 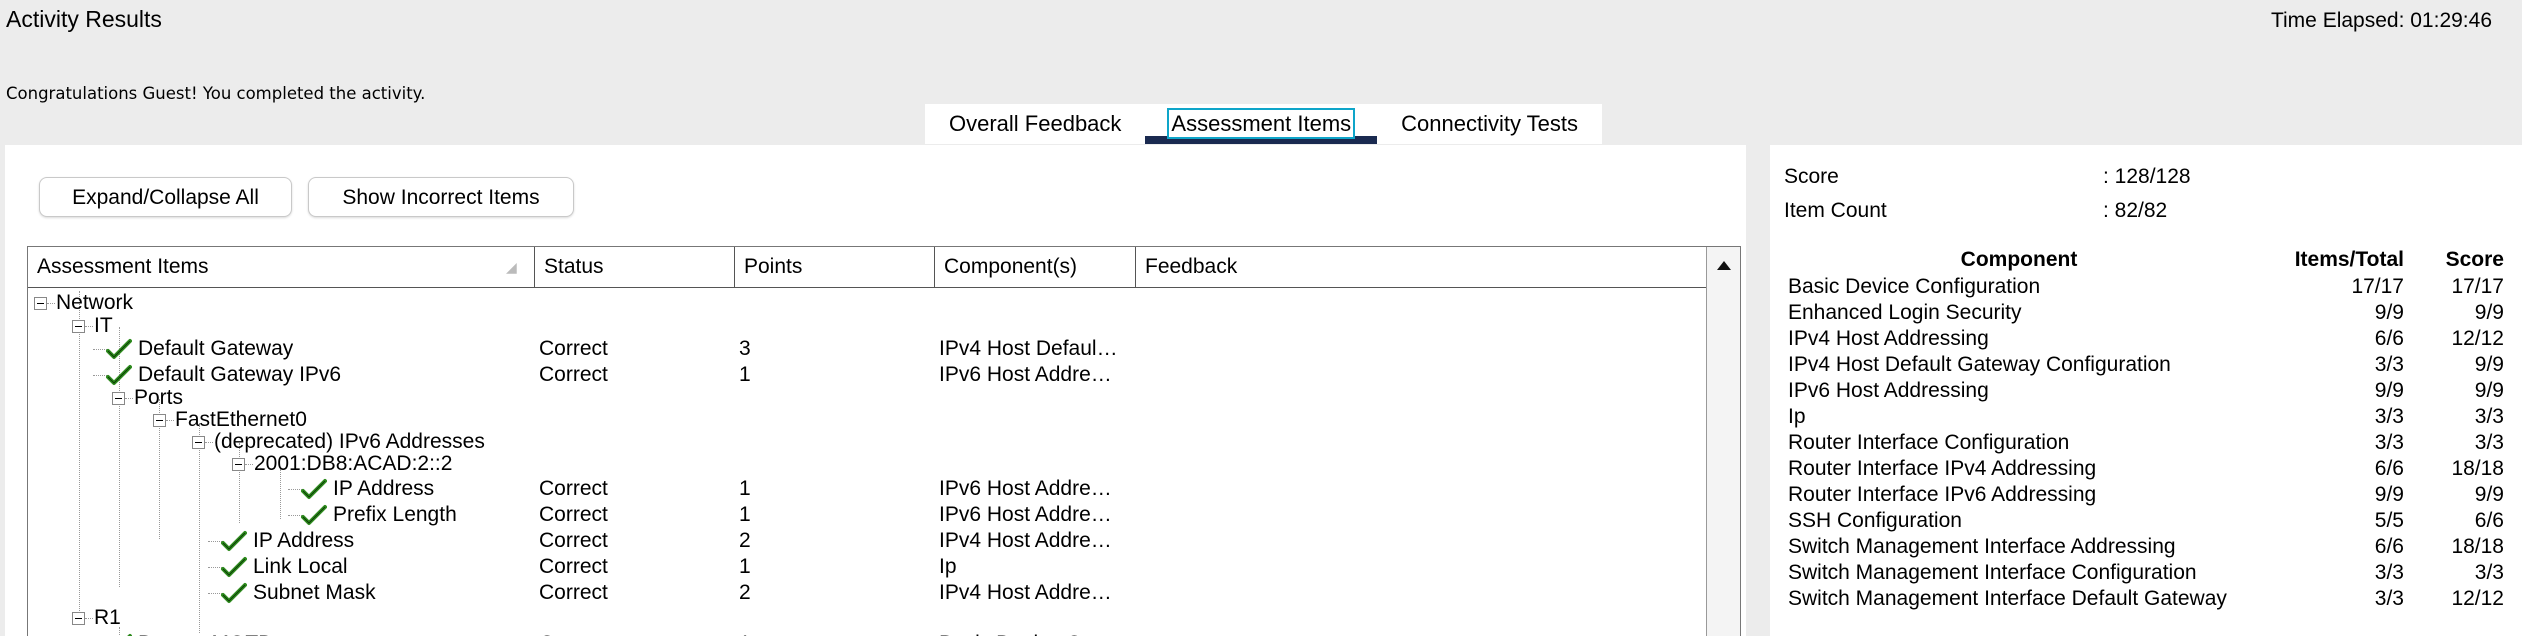 What do you see at coordinates (2144, 495) in the screenshot?
I see `component-row: Router Interface IPv6 Addressing 9/9 9/9` at bounding box center [2144, 495].